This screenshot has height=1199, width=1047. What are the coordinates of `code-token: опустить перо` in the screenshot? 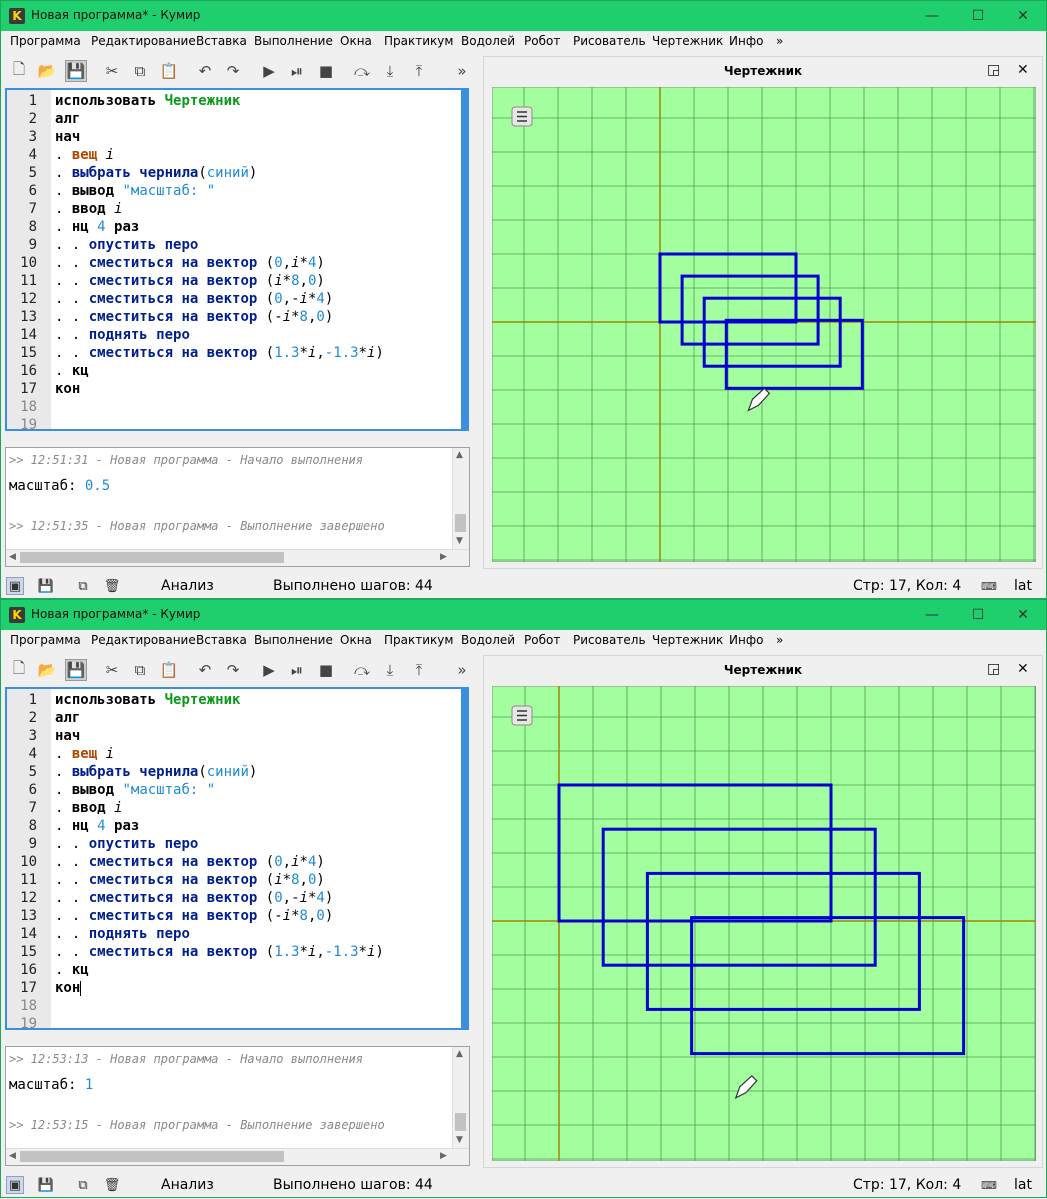 It's located at (143, 245).